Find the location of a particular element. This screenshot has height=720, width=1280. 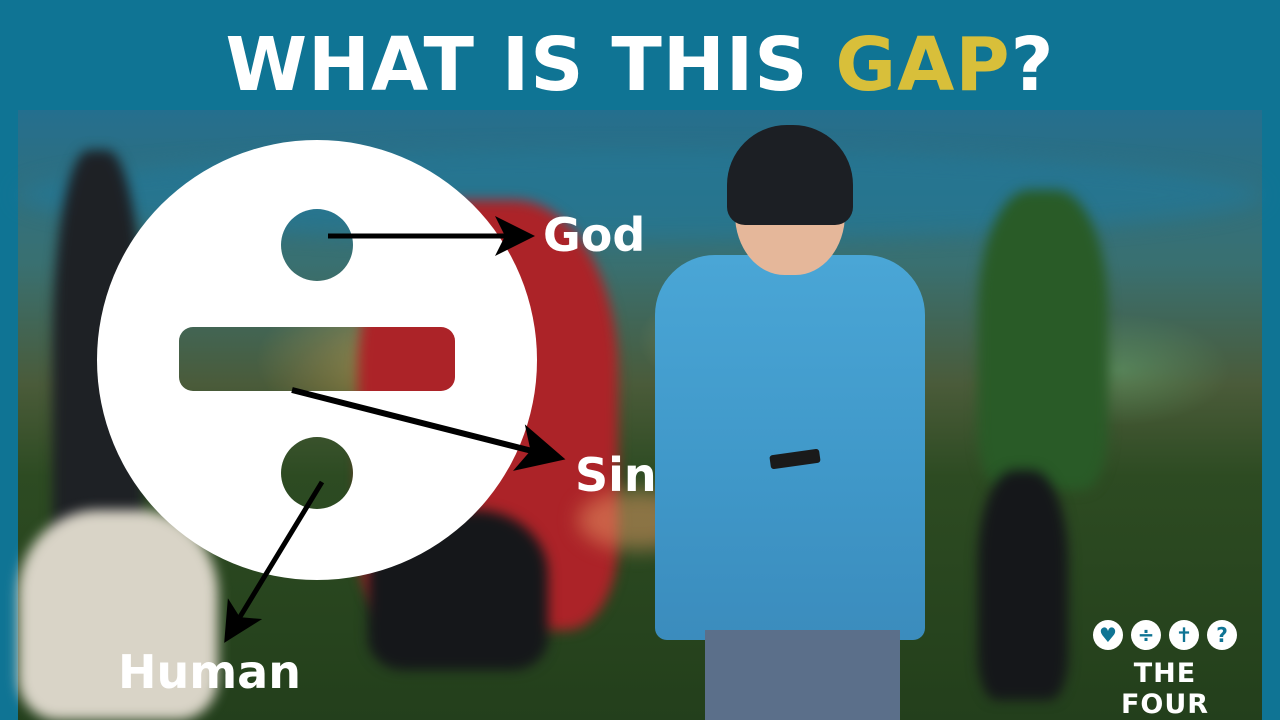

cross-icon: ✝ is located at coordinates (1184, 635).